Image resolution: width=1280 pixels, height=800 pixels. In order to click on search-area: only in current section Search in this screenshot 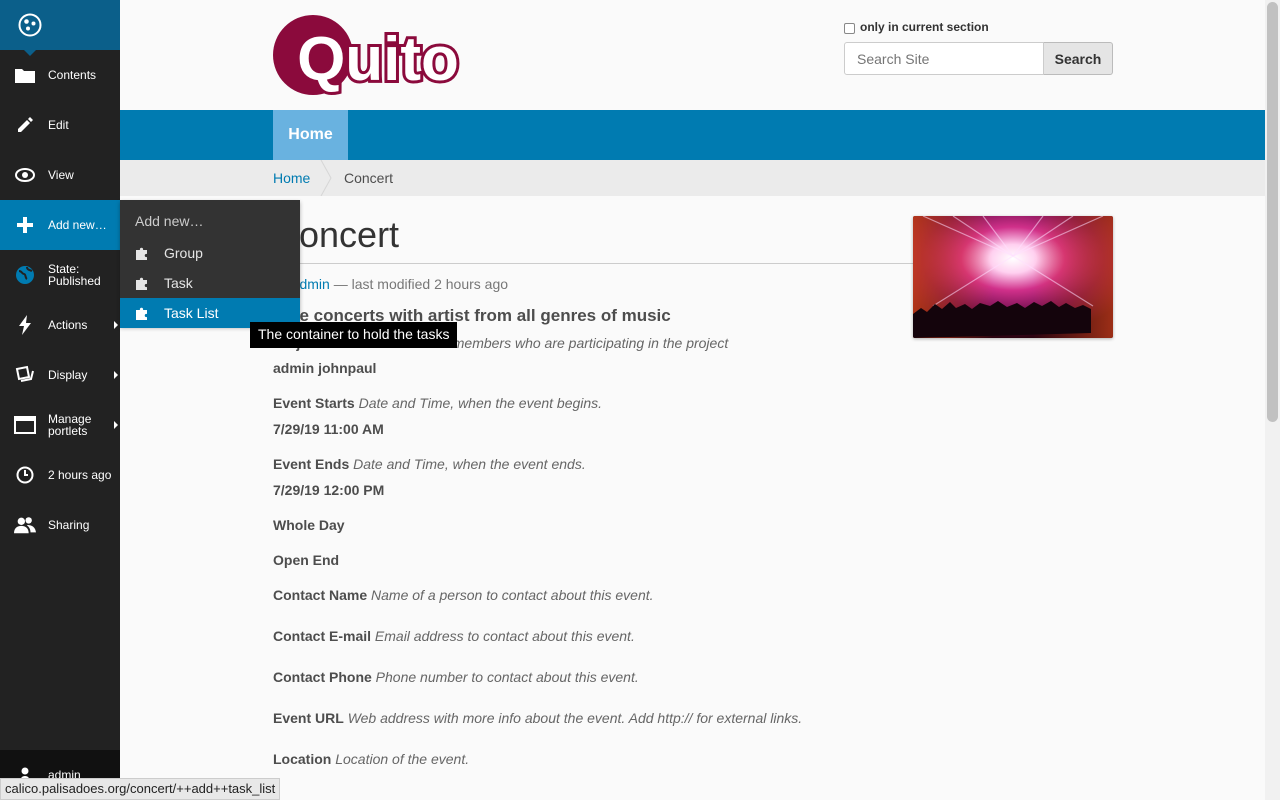, I will do `click(978, 47)`.